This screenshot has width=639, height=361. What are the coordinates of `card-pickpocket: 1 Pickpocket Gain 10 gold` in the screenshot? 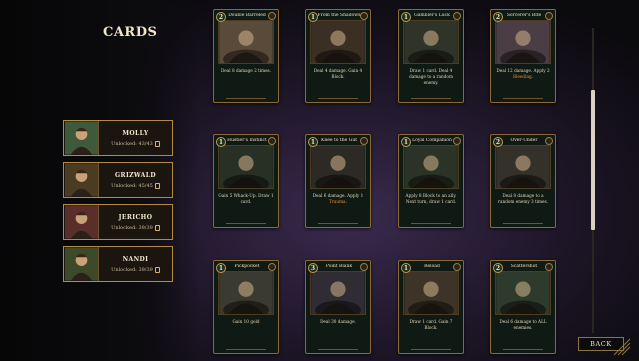 It's located at (246, 307).